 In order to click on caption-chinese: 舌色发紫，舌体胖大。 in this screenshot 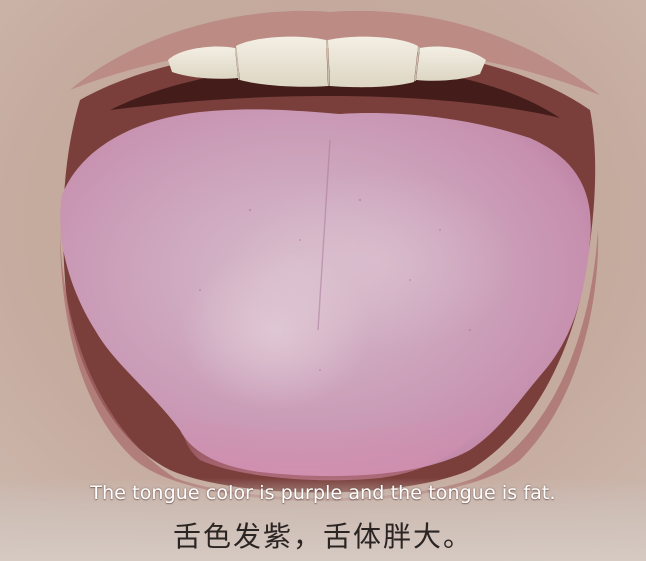, I will do `click(322, 536)`.